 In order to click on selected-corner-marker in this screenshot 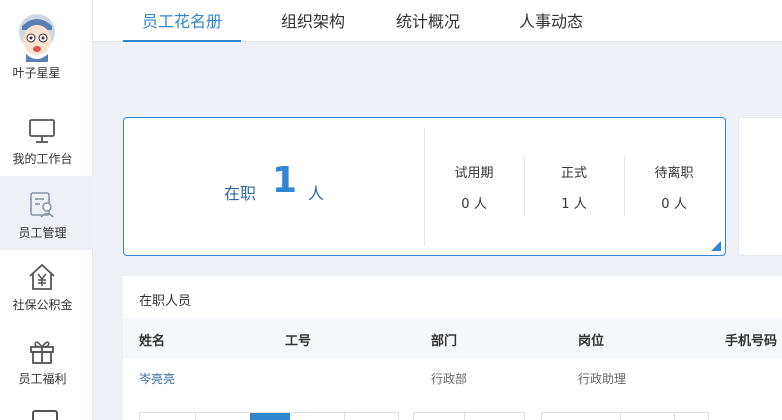, I will do `click(716, 246)`.